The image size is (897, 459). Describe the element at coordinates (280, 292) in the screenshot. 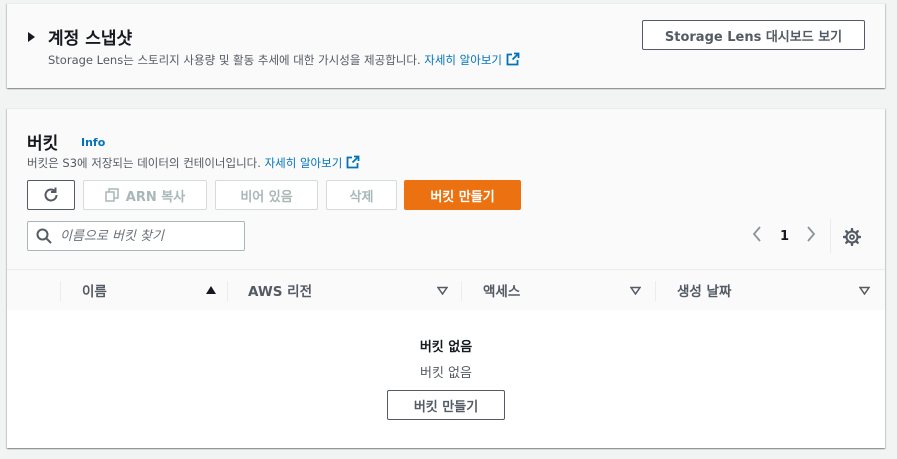

I see `column-region-label: AWS 리전` at that location.